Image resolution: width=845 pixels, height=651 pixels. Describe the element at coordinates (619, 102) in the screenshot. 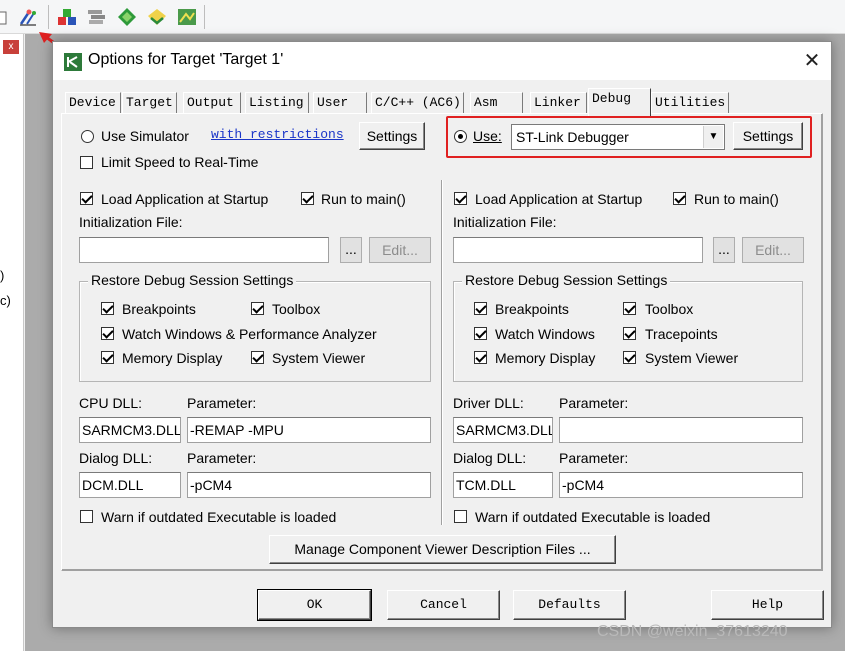

I see `tab-debug: Debug` at that location.